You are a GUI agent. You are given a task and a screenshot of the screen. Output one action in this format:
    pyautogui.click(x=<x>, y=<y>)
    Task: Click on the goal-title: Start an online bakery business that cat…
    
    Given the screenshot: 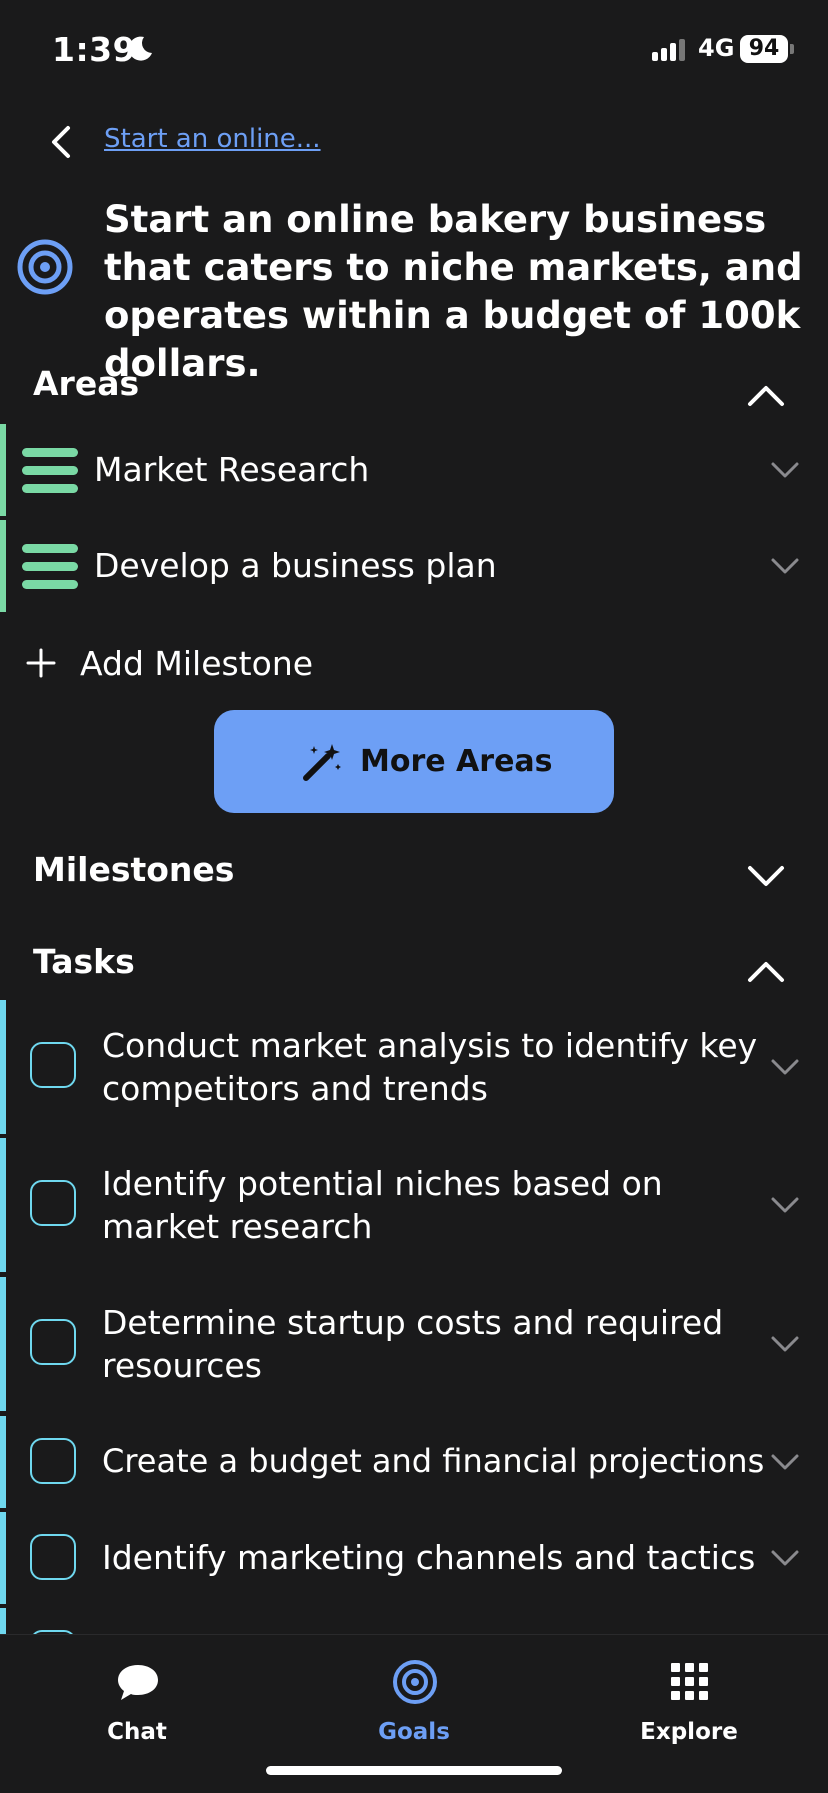 What is the action you would take?
    pyautogui.click(x=453, y=291)
    